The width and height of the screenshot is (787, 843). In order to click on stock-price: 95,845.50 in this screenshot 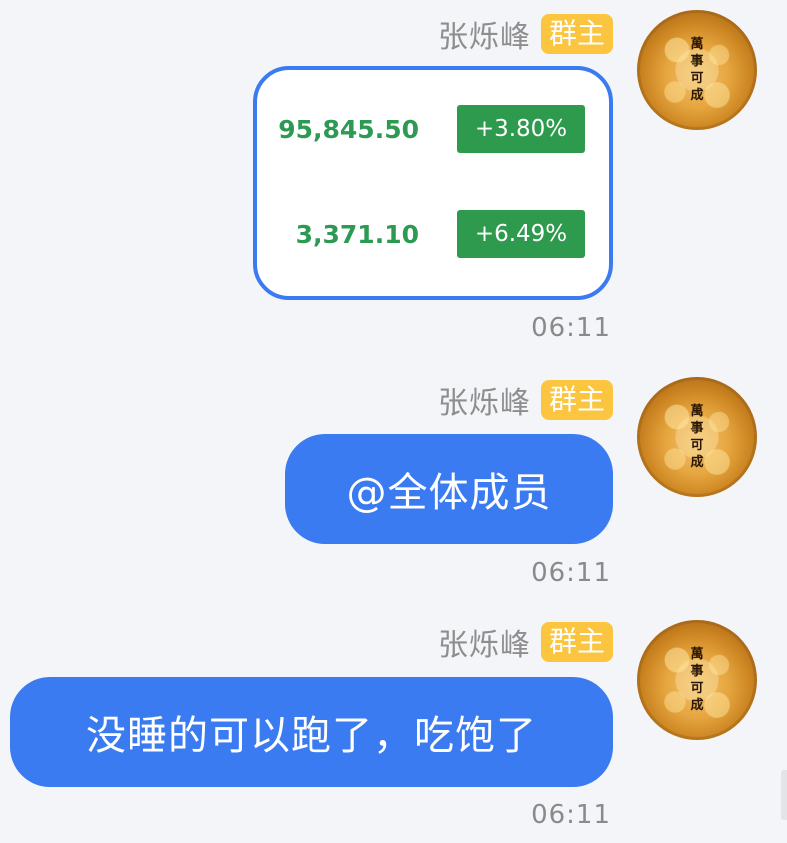, I will do `click(348, 129)`.